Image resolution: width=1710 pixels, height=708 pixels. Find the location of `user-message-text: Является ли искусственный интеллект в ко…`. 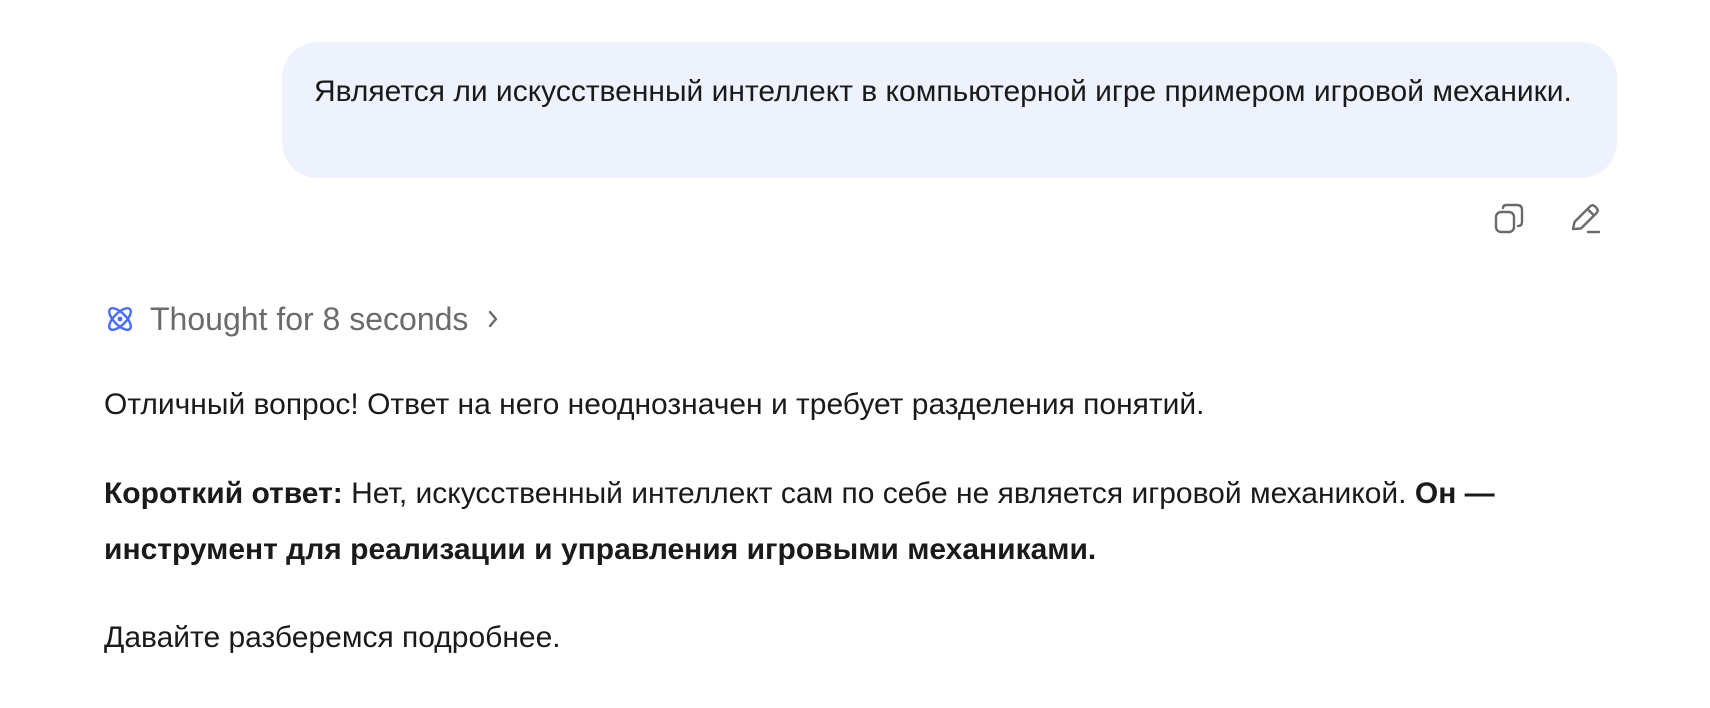

user-message-text: Является ли искусственный интеллект в ко… is located at coordinates (943, 91).